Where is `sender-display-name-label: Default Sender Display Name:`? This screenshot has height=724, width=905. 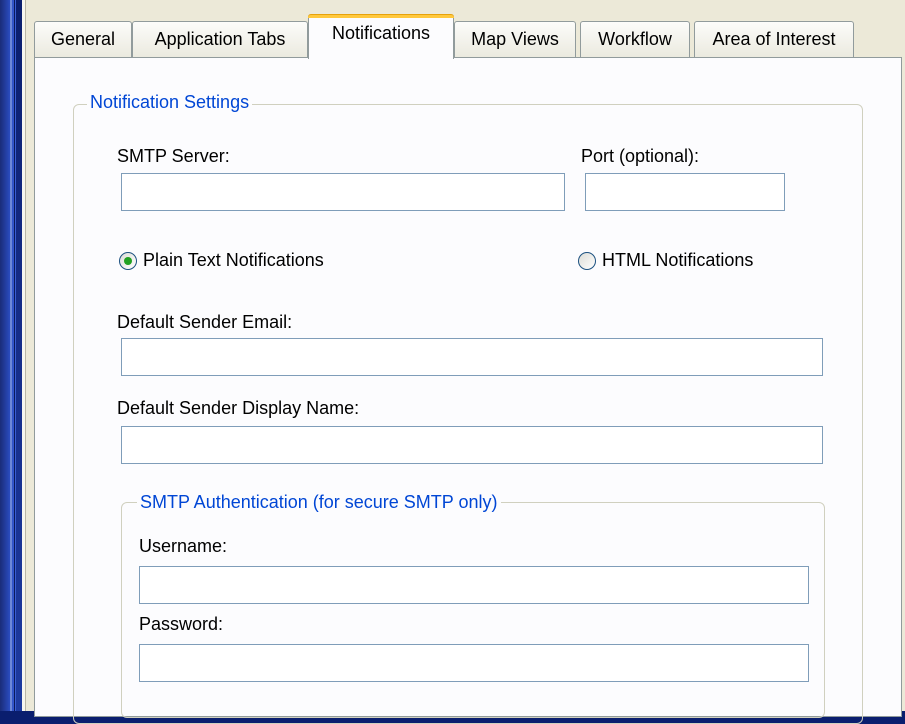
sender-display-name-label: Default Sender Display Name: is located at coordinates (238, 408).